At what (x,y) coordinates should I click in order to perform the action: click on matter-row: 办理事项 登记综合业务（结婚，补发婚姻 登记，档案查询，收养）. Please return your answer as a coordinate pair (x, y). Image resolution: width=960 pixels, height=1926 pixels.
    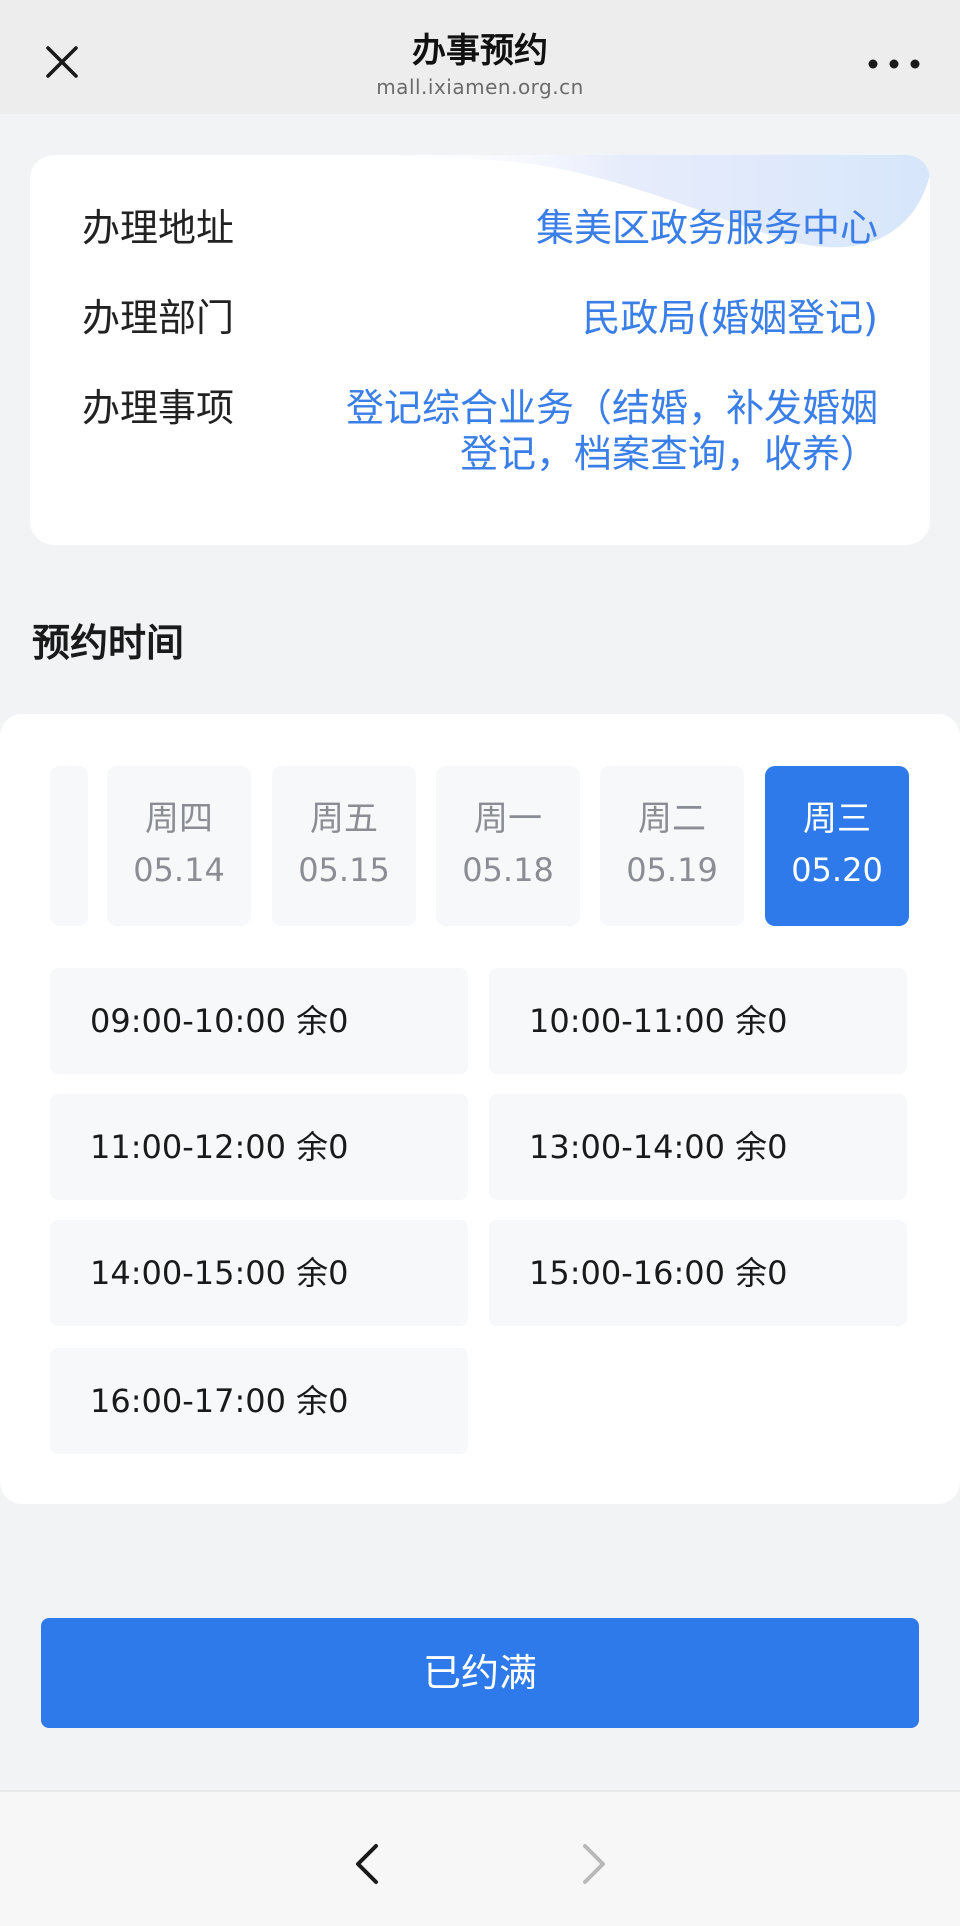
    Looking at the image, I should click on (480, 435).